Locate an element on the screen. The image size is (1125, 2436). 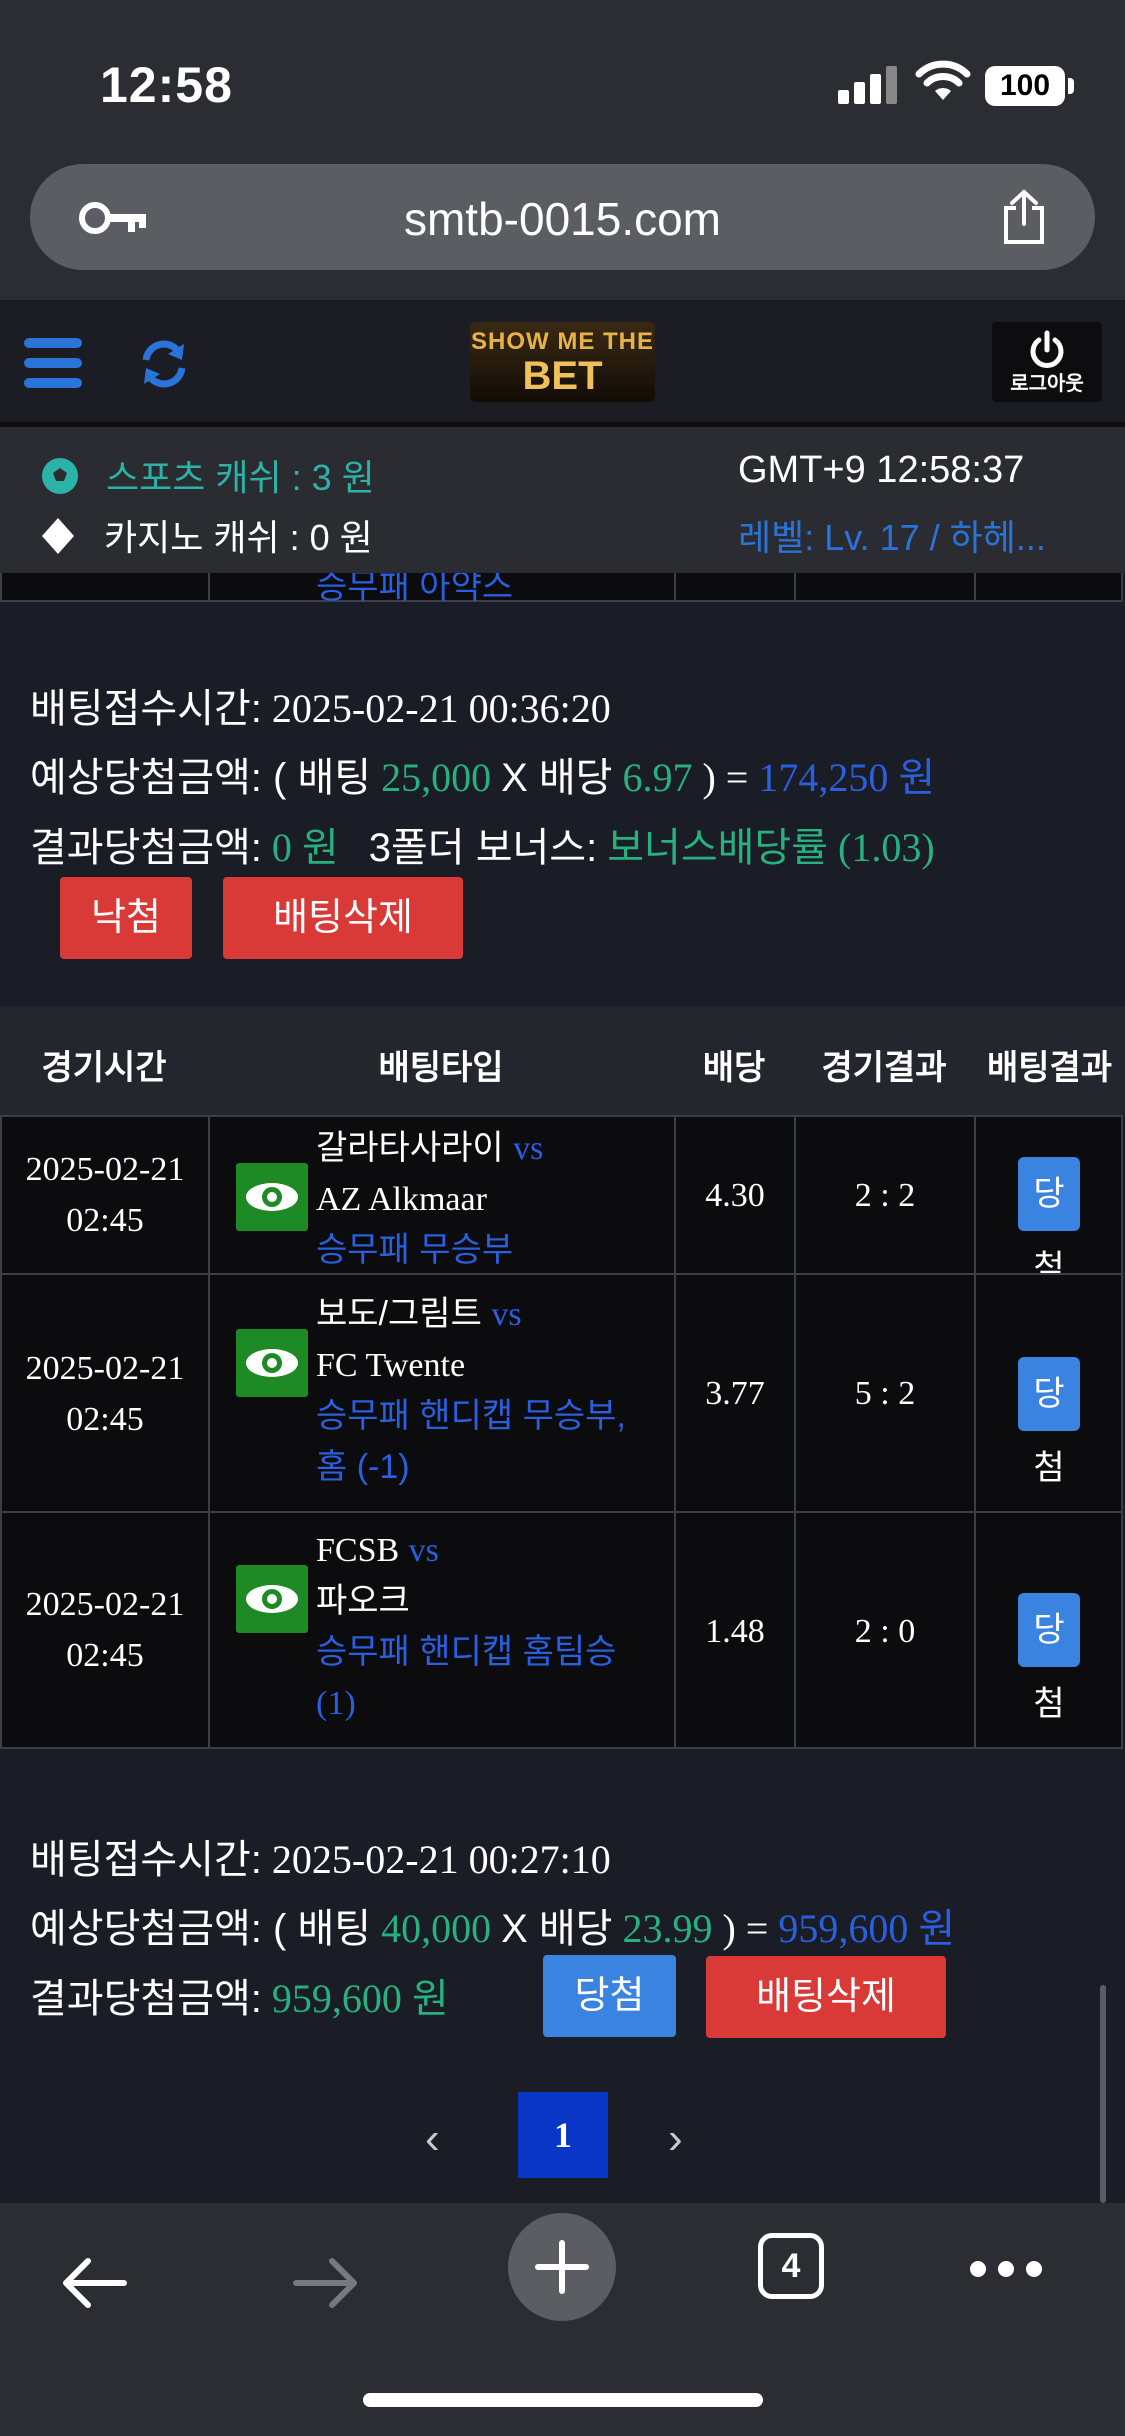
site-logo: SHOW ME THE BET is located at coordinates (562, 362).